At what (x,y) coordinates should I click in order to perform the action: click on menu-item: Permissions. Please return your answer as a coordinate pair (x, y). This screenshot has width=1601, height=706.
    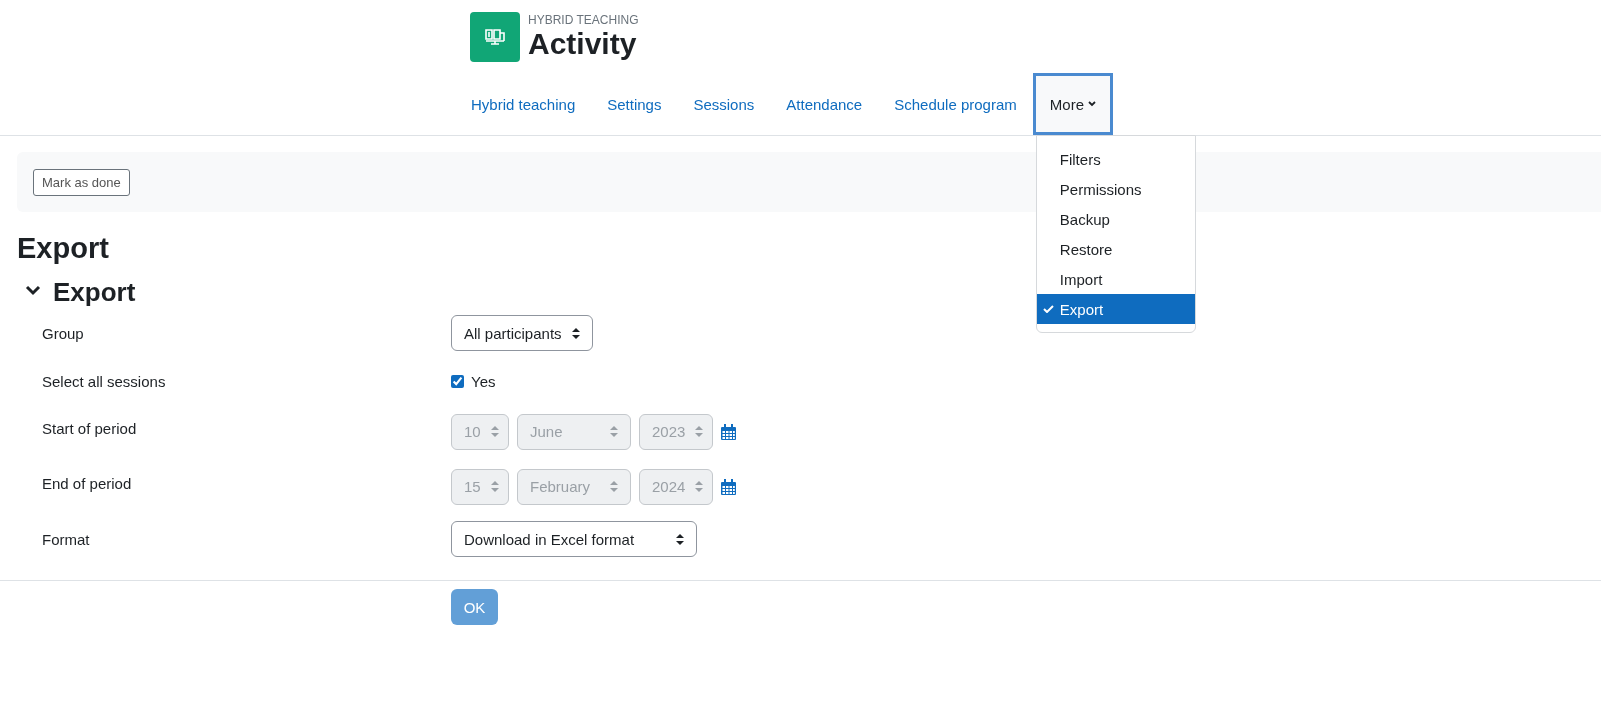
    Looking at the image, I should click on (1115, 189).